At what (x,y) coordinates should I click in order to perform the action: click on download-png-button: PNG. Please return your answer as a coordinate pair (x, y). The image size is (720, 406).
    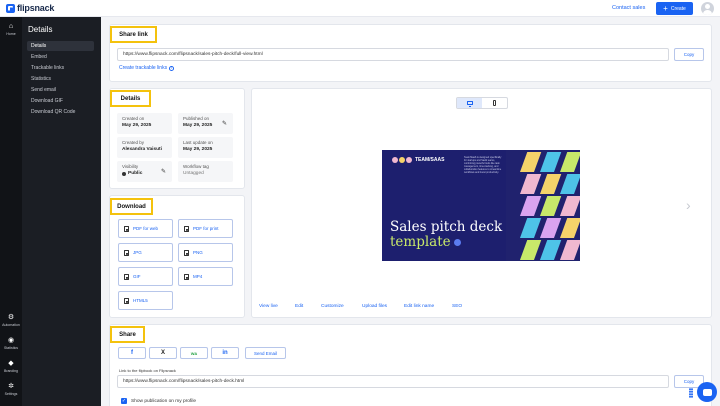
    Looking at the image, I should click on (205, 252).